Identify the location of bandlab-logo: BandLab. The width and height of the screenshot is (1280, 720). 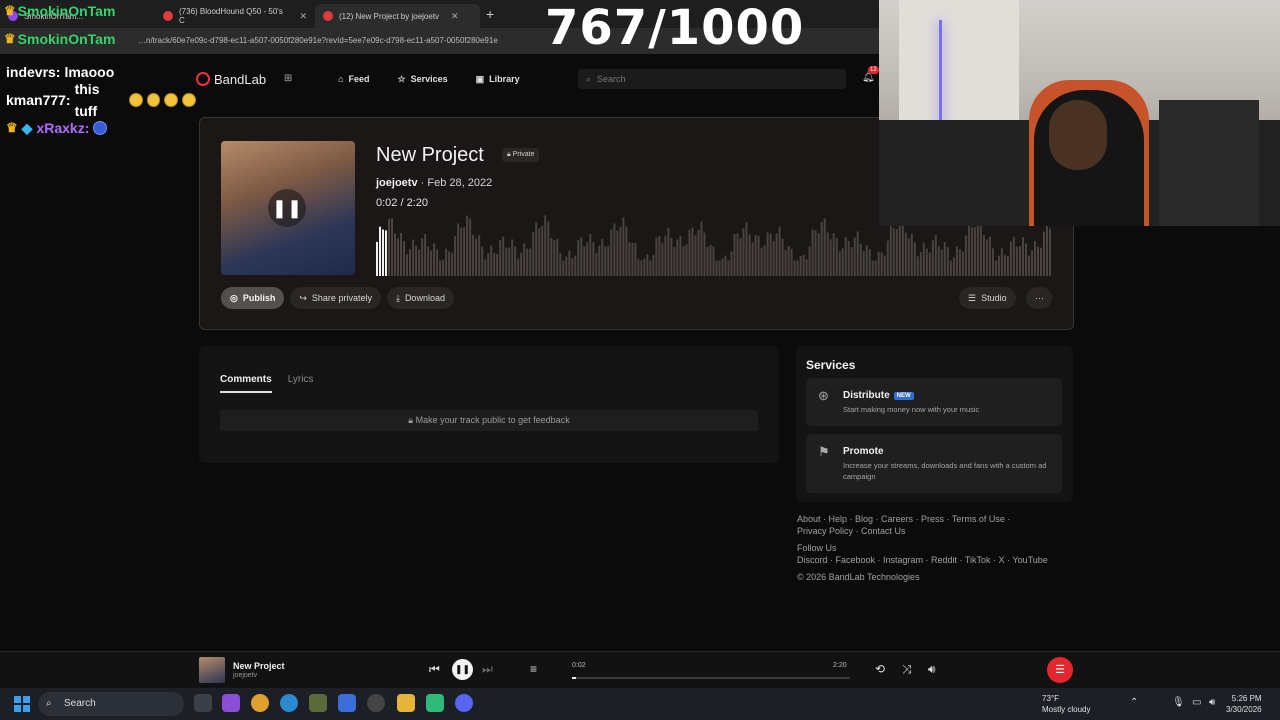
(231, 79).